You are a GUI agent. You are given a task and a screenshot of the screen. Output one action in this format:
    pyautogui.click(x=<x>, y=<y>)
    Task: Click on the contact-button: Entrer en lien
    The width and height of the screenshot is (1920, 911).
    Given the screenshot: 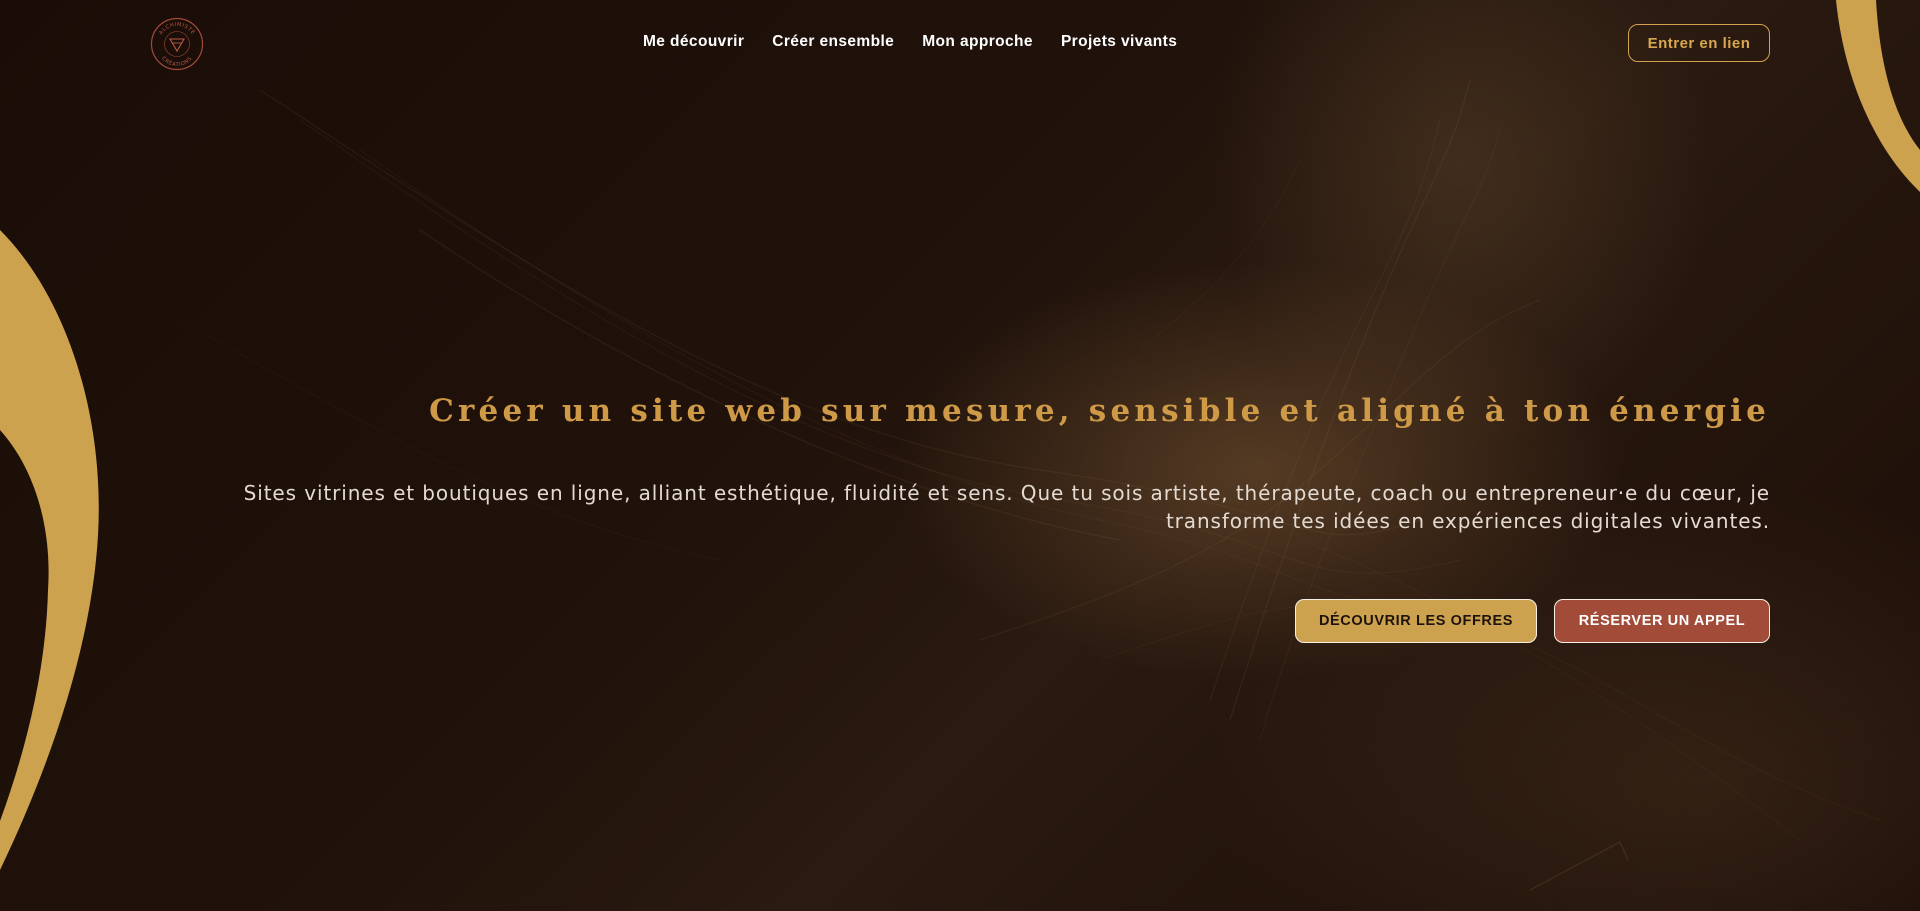 What is the action you would take?
    pyautogui.click(x=1699, y=43)
    